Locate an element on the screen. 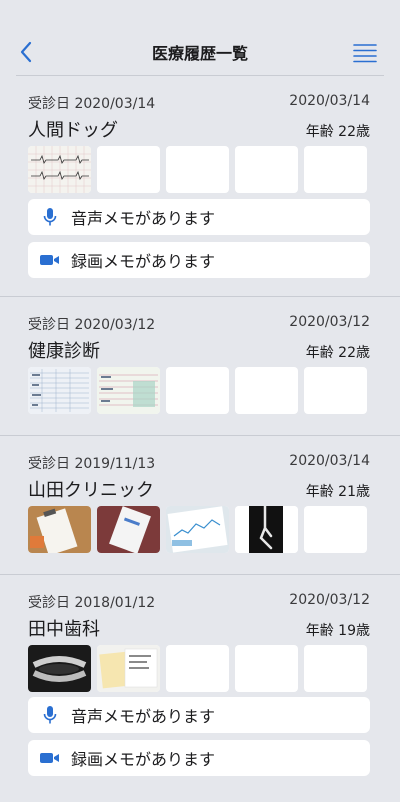 Image resolution: width=400 pixels, height=802 pixels. hamburger-menu-icon is located at coordinates (365, 53).